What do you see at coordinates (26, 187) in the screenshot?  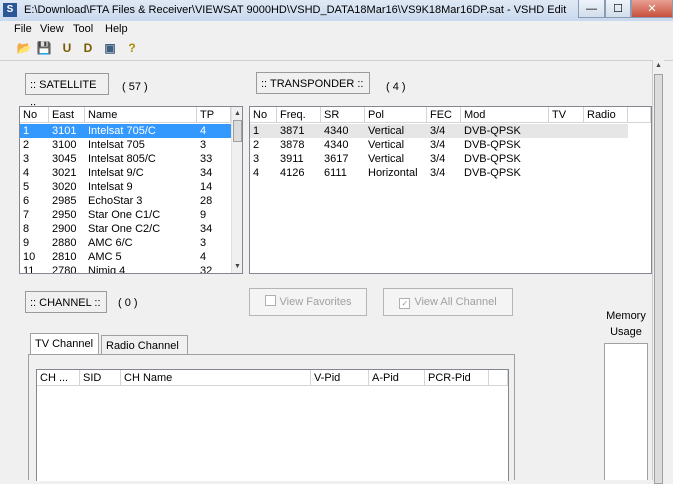 I see `table-cell: 5` at bounding box center [26, 187].